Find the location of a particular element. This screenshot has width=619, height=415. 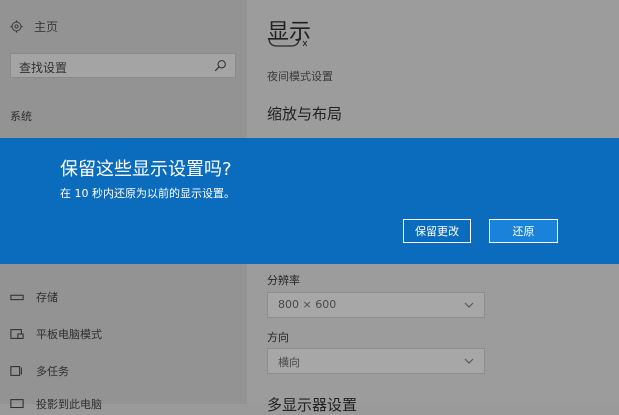

scale-layout-heading: 缩放与布局 is located at coordinates (305, 114).